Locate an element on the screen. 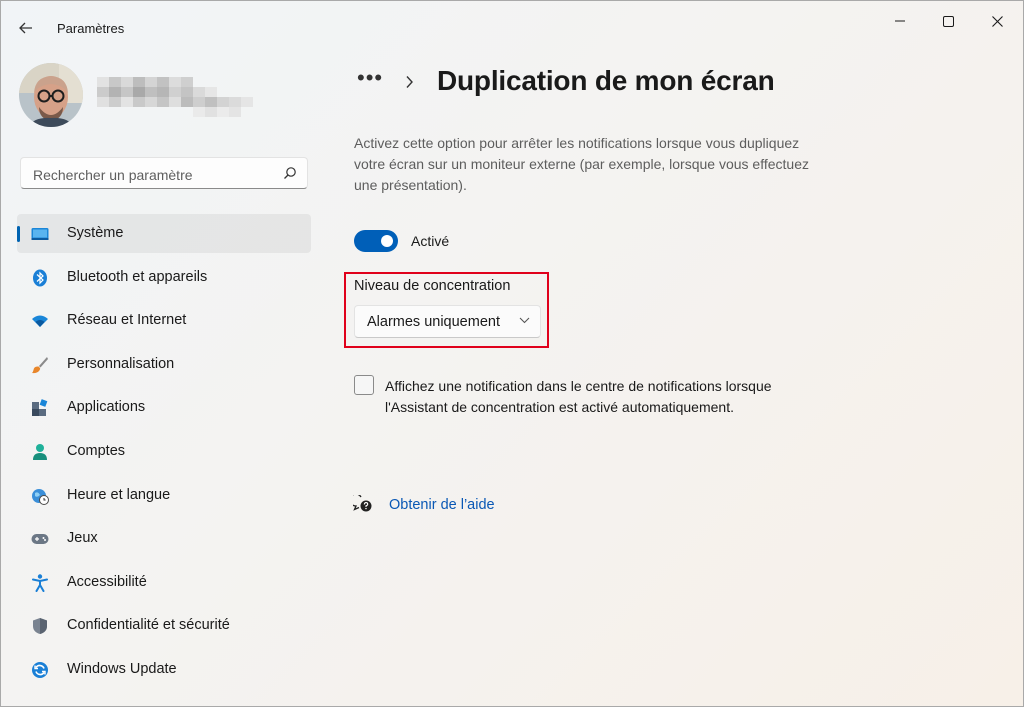 Image resolution: width=1024 pixels, height=707 pixels. sidebar-item-personnalisation: Personnalisation is located at coordinates (164, 364).